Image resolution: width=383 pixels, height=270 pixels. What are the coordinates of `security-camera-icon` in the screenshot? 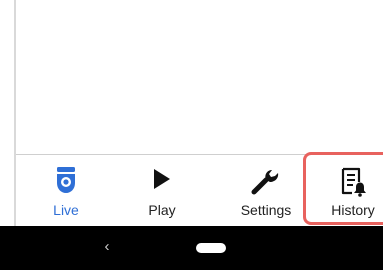 It's located at (66, 183).